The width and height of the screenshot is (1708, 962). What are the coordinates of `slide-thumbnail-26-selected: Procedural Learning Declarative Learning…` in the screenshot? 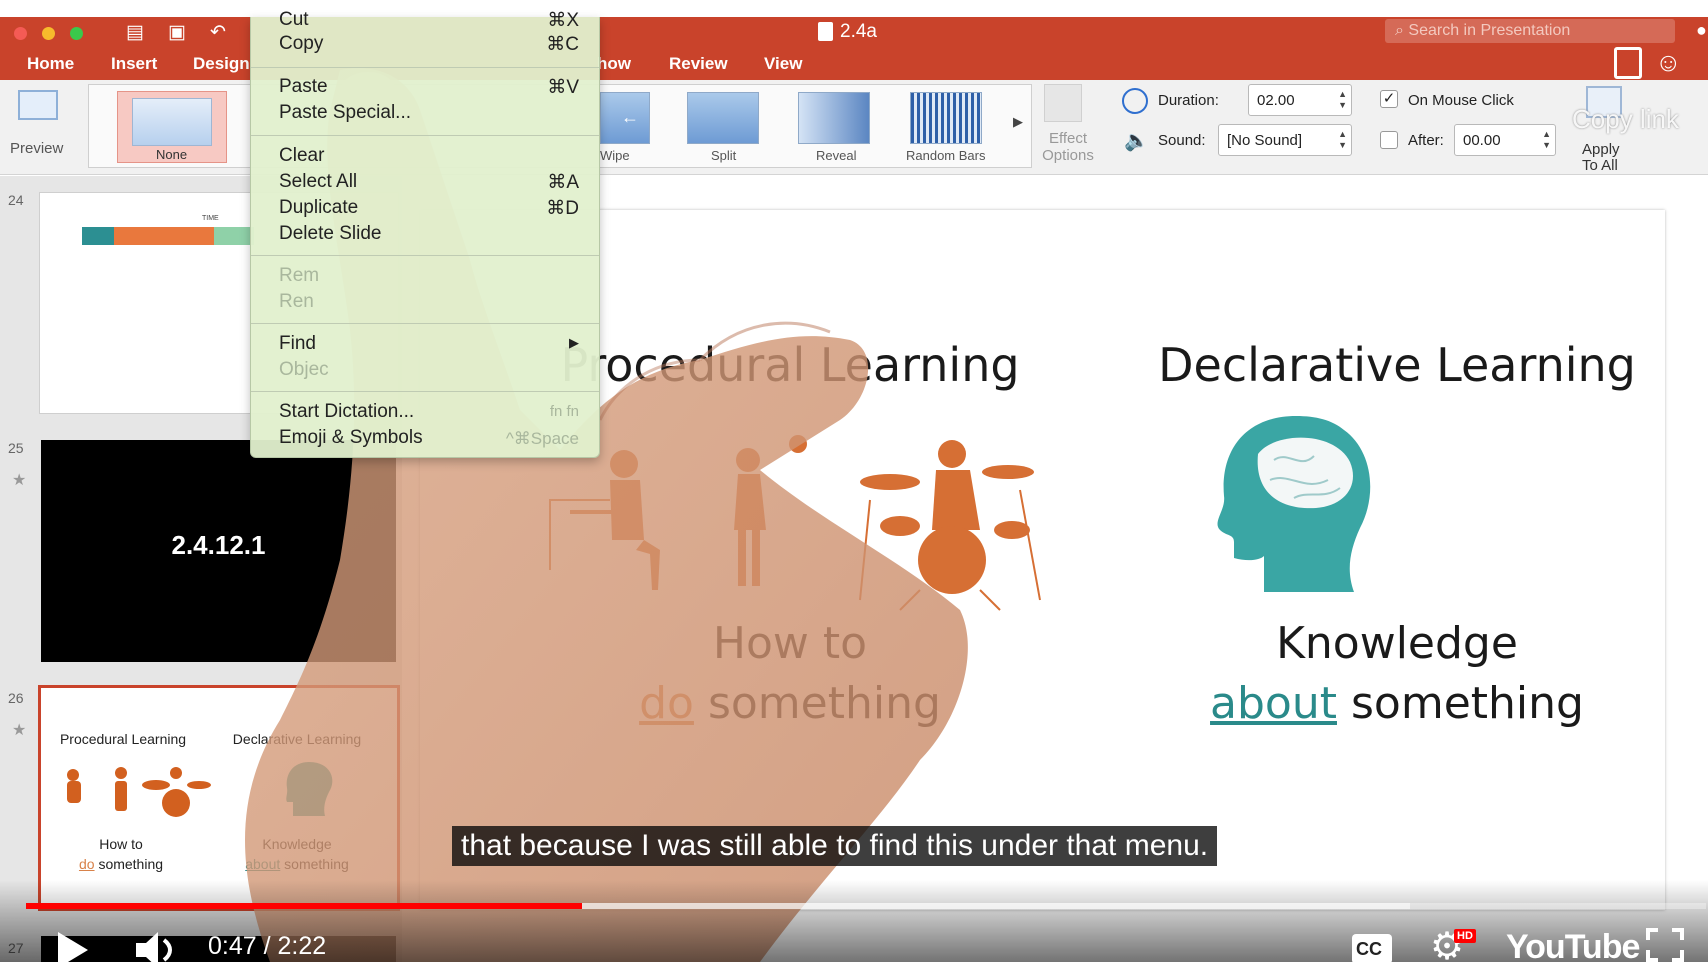 It's located at (219, 798).